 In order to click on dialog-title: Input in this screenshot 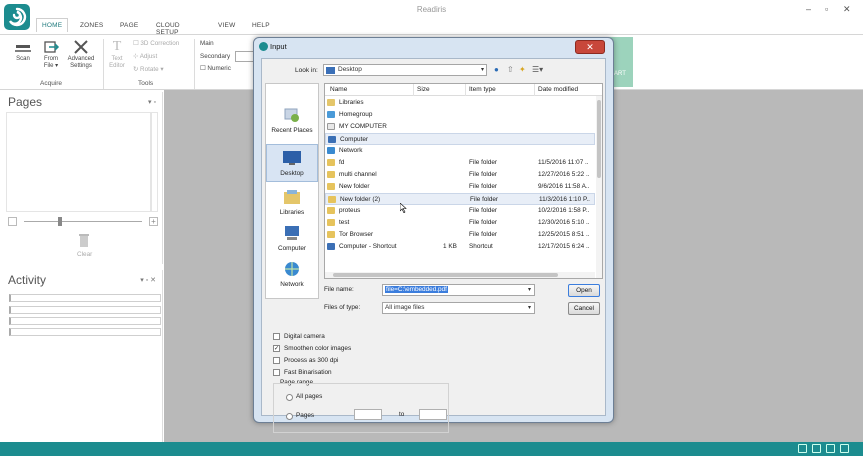, I will do `click(278, 46)`.